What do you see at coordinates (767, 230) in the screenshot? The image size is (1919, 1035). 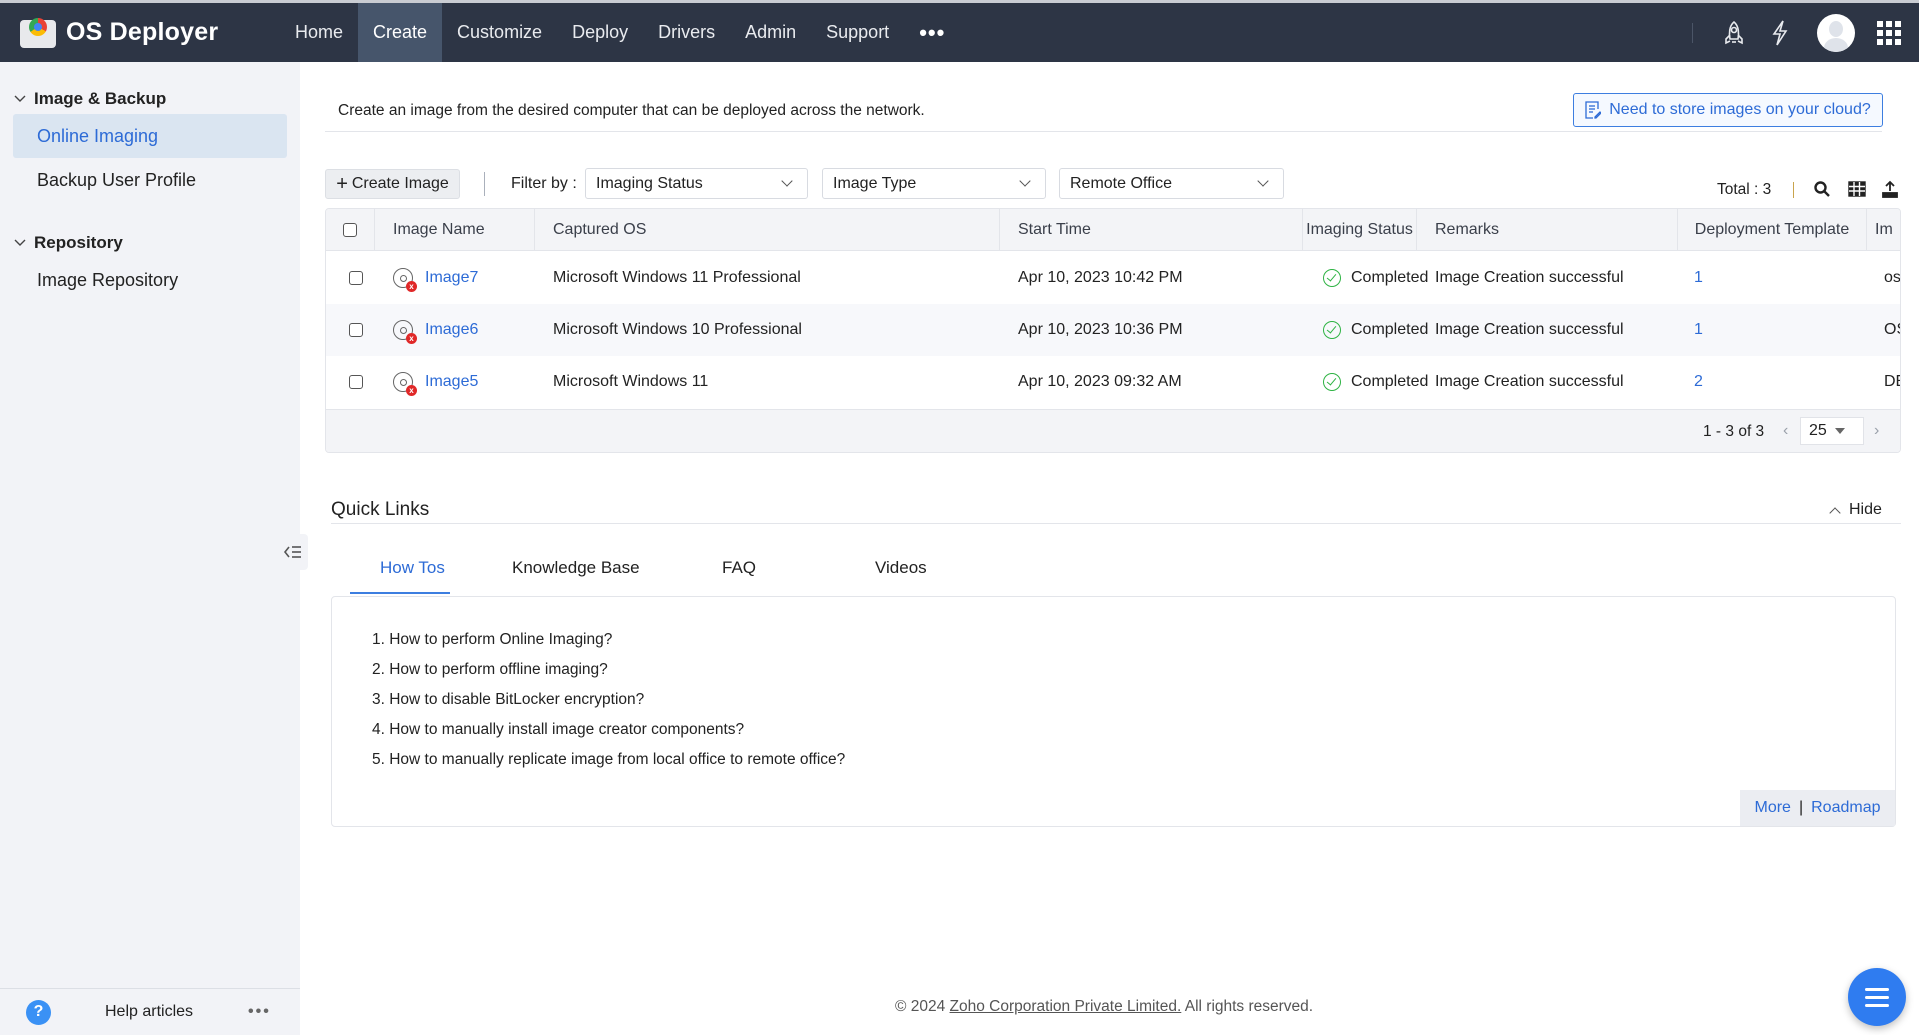 I see `column-header-captured-os: Captured OS` at bounding box center [767, 230].